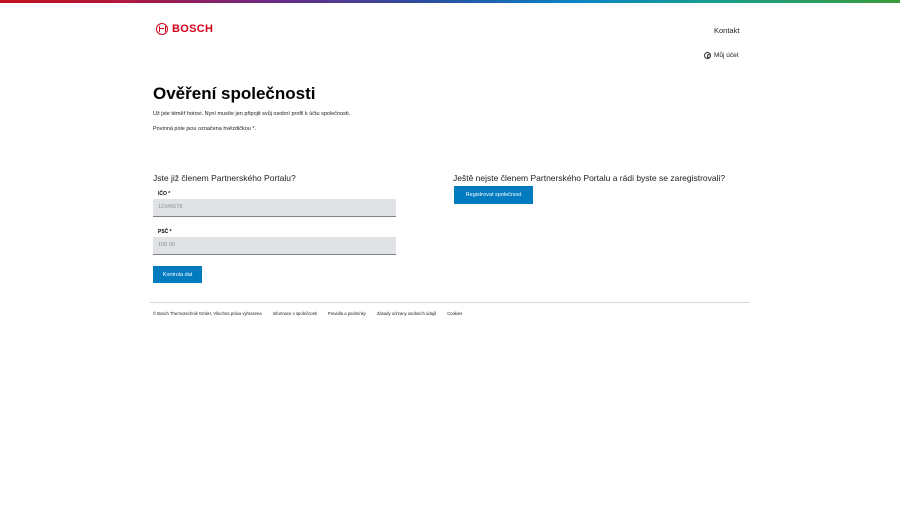  Describe the element at coordinates (234, 93) in the screenshot. I see `page-title: Ověření společnosti` at that location.